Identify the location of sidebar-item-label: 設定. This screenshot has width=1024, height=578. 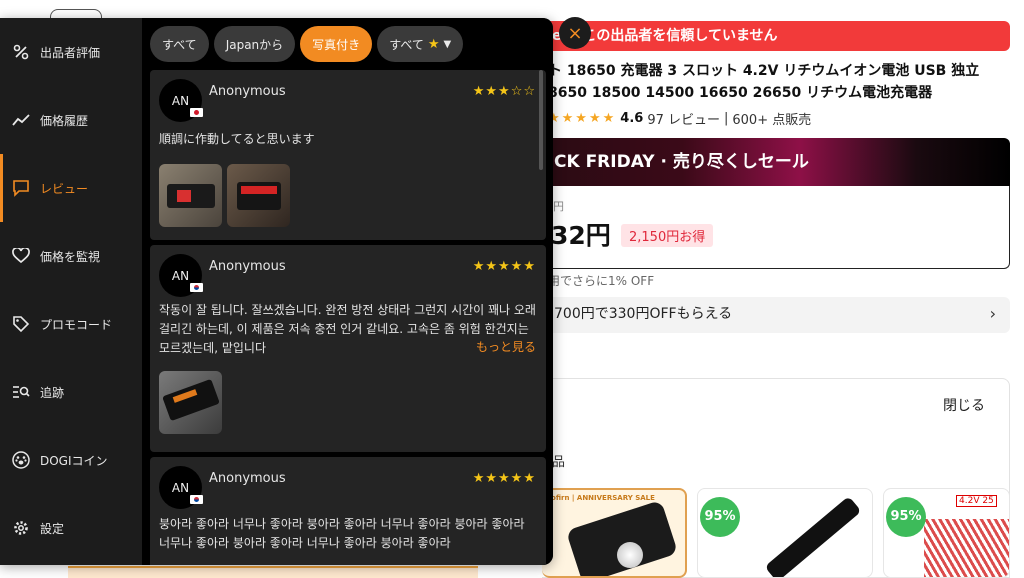
(52, 528).